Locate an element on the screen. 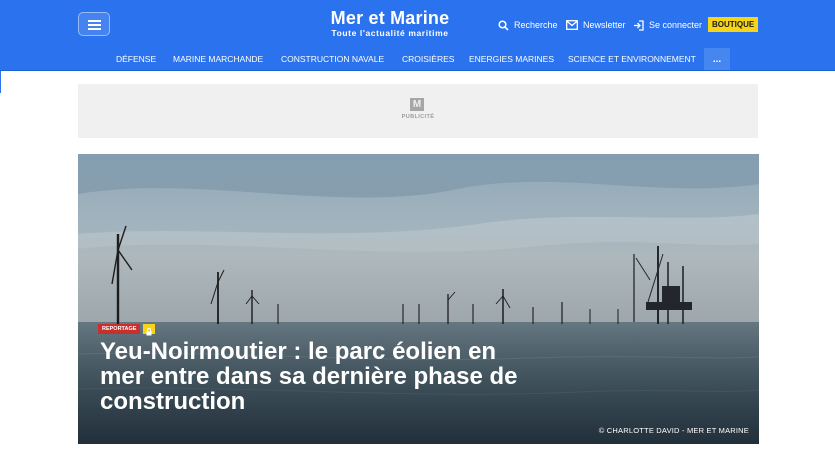 This screenshot has height=469, width=835. lock-icon is located at coordinates (149, 332).